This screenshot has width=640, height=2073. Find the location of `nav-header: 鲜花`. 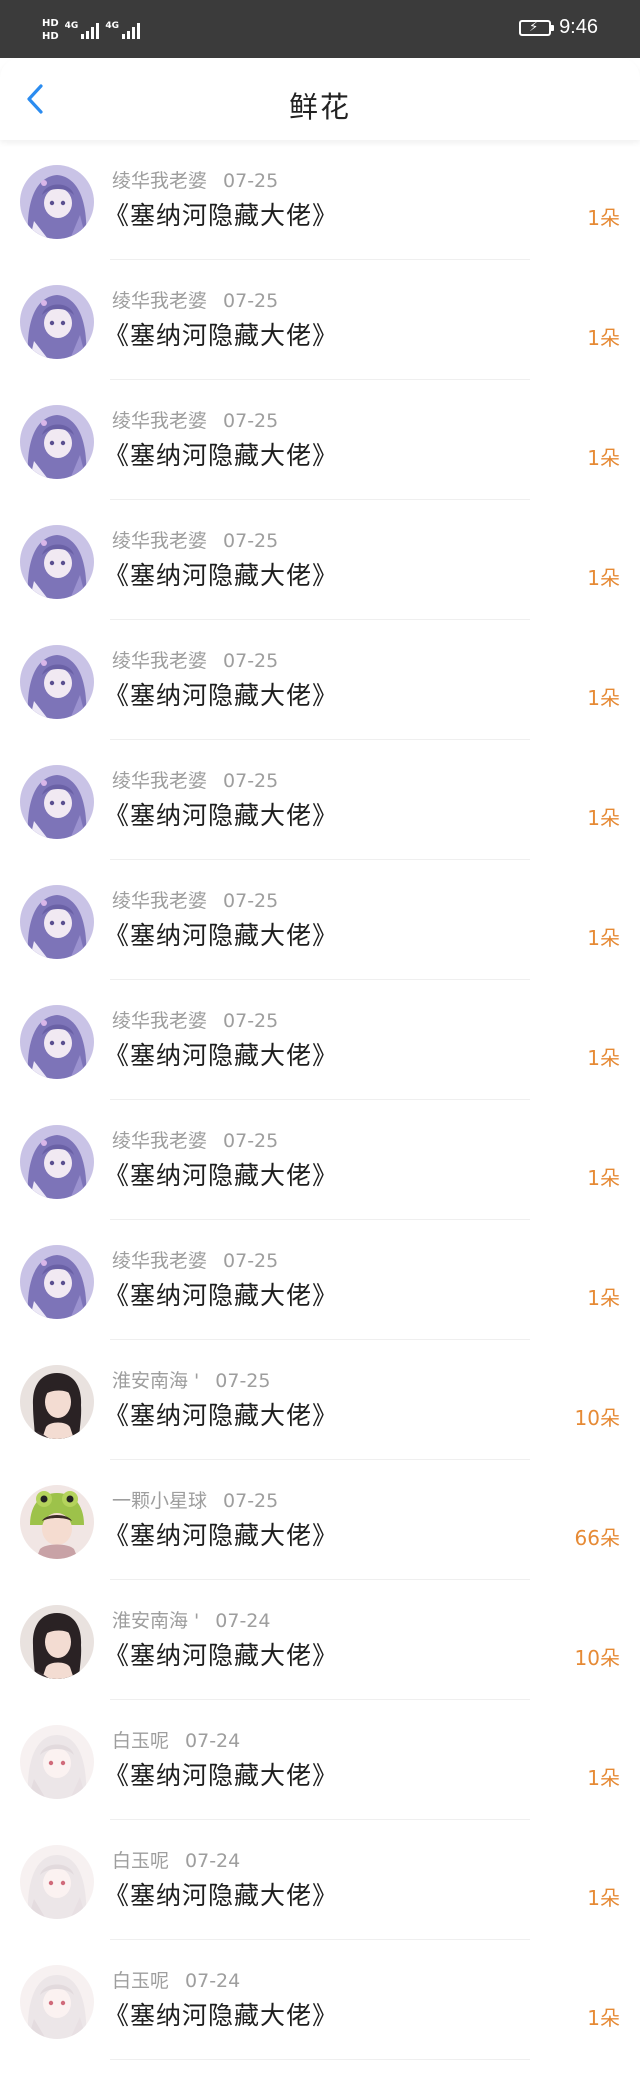

nav-header: 鲜花 is located at coordinates (320, 99).